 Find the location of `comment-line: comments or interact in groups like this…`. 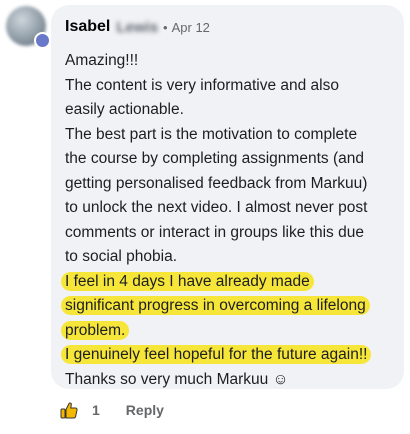

comment-line: comments or interact in groups like this… is located at coordinates (214, 232).